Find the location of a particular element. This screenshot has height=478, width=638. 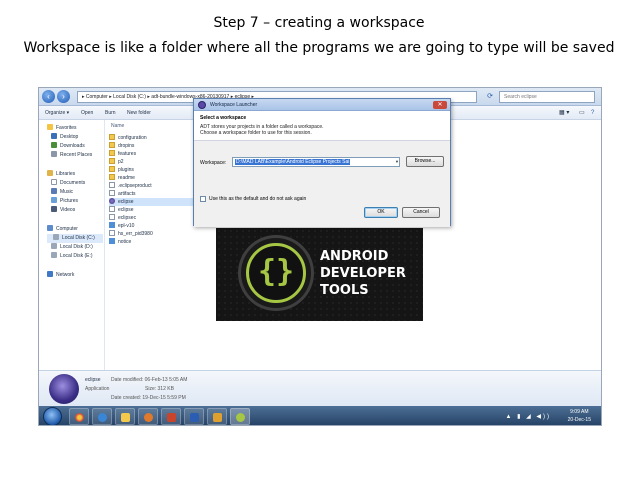

list-item: hs_err_pid3980 is located at coordinates (131, 234).